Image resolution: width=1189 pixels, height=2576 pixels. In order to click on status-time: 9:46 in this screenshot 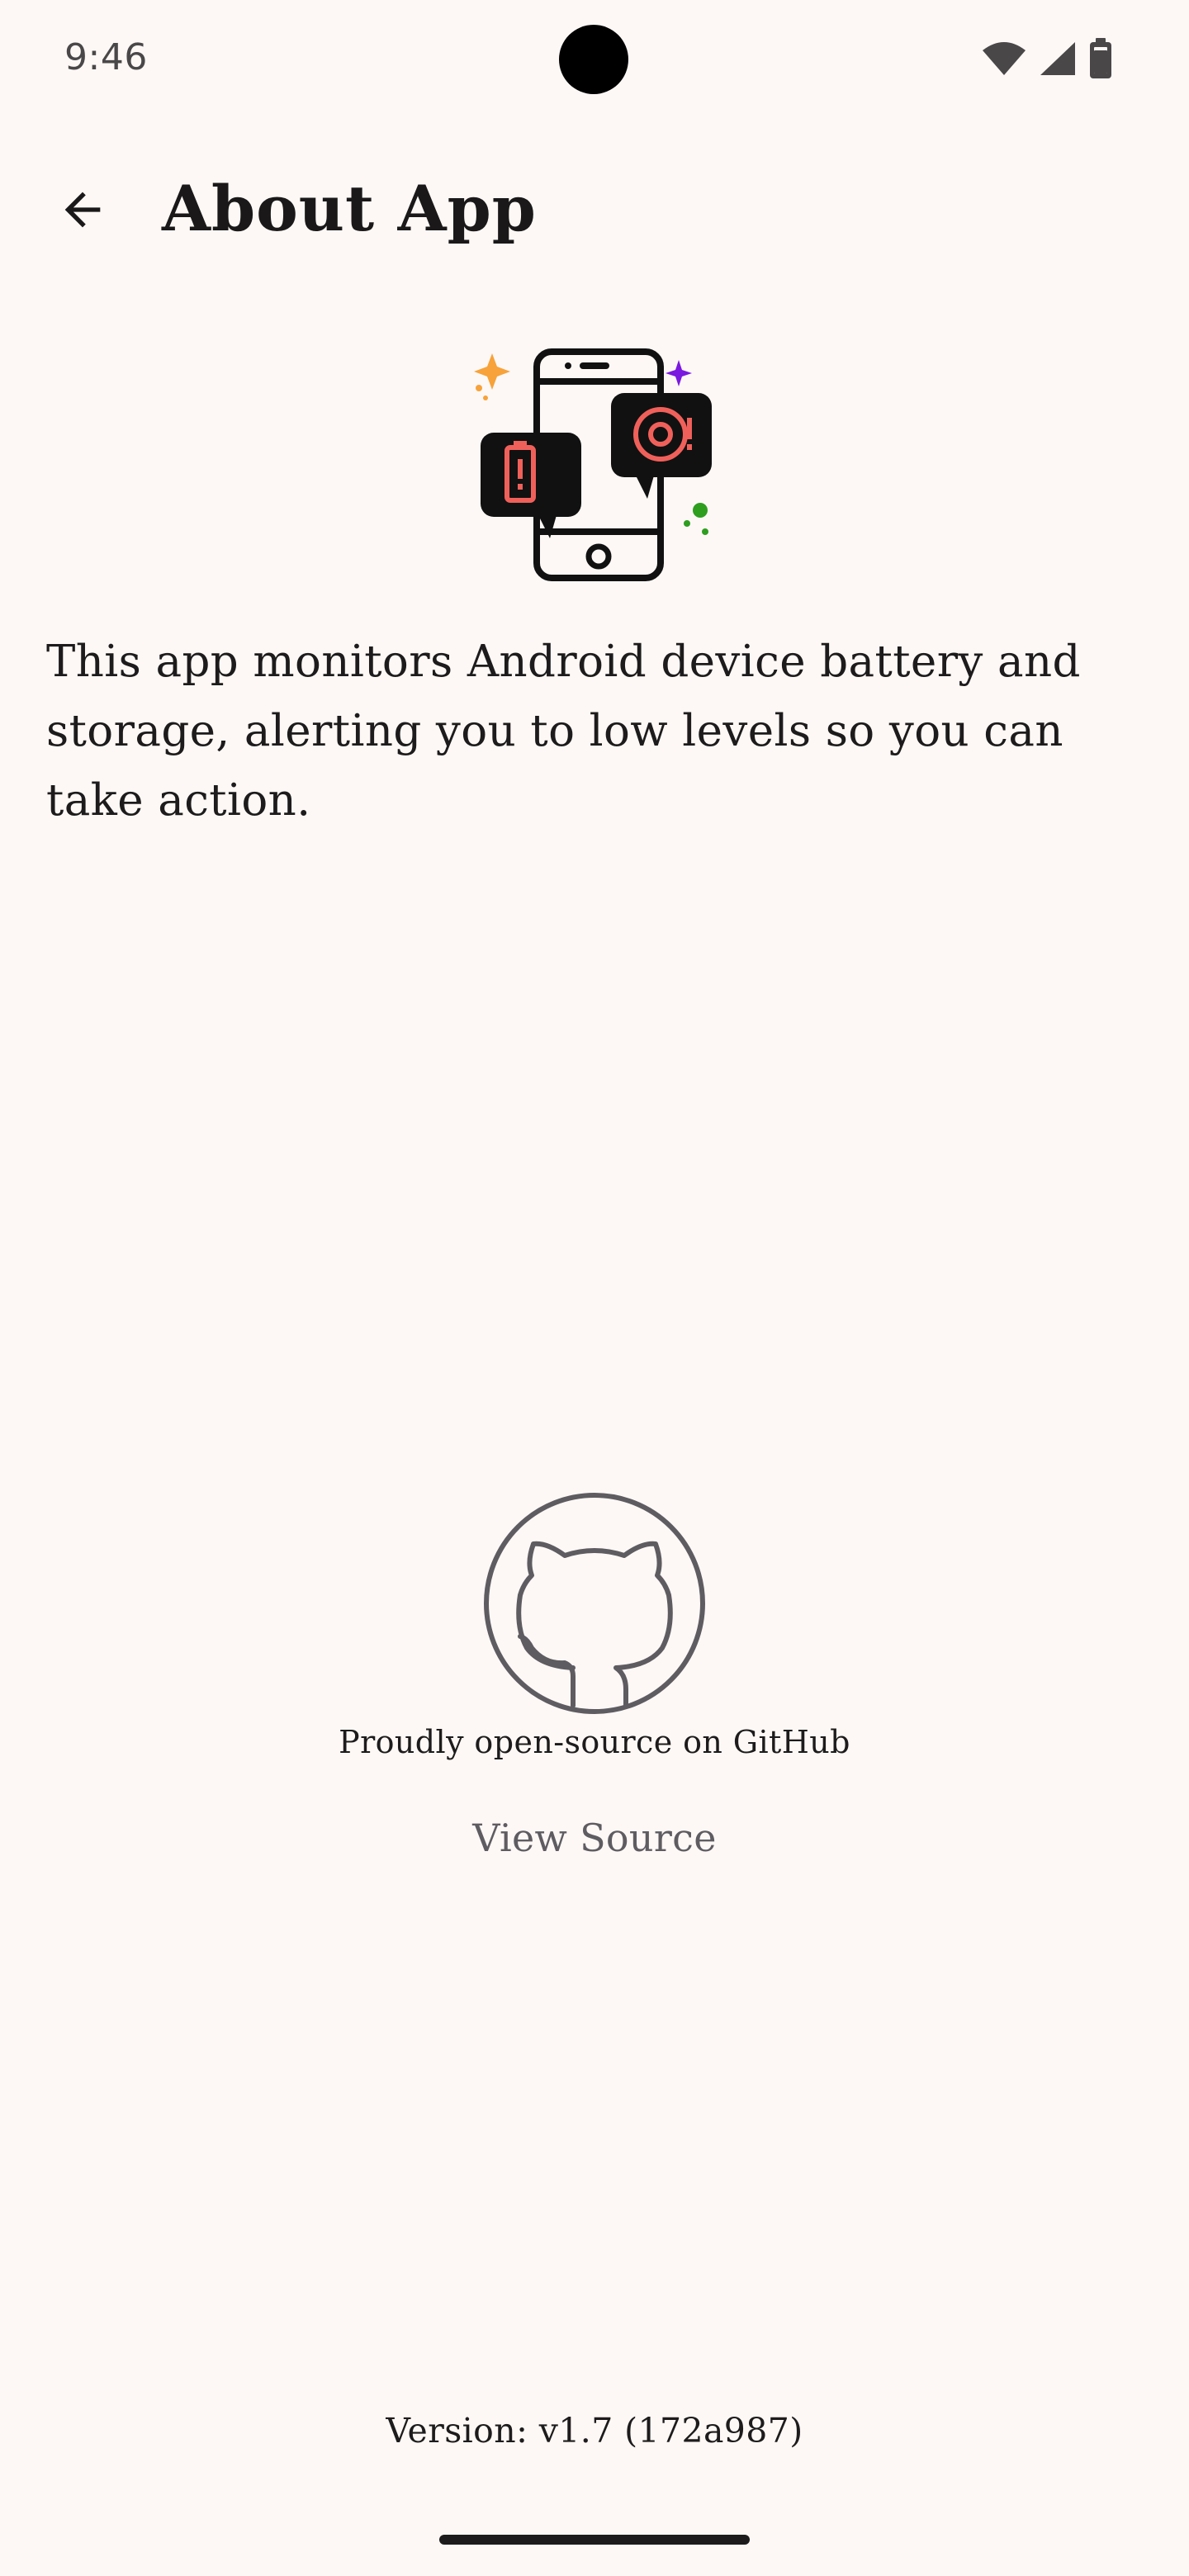, I will do `click(106, 57)`.